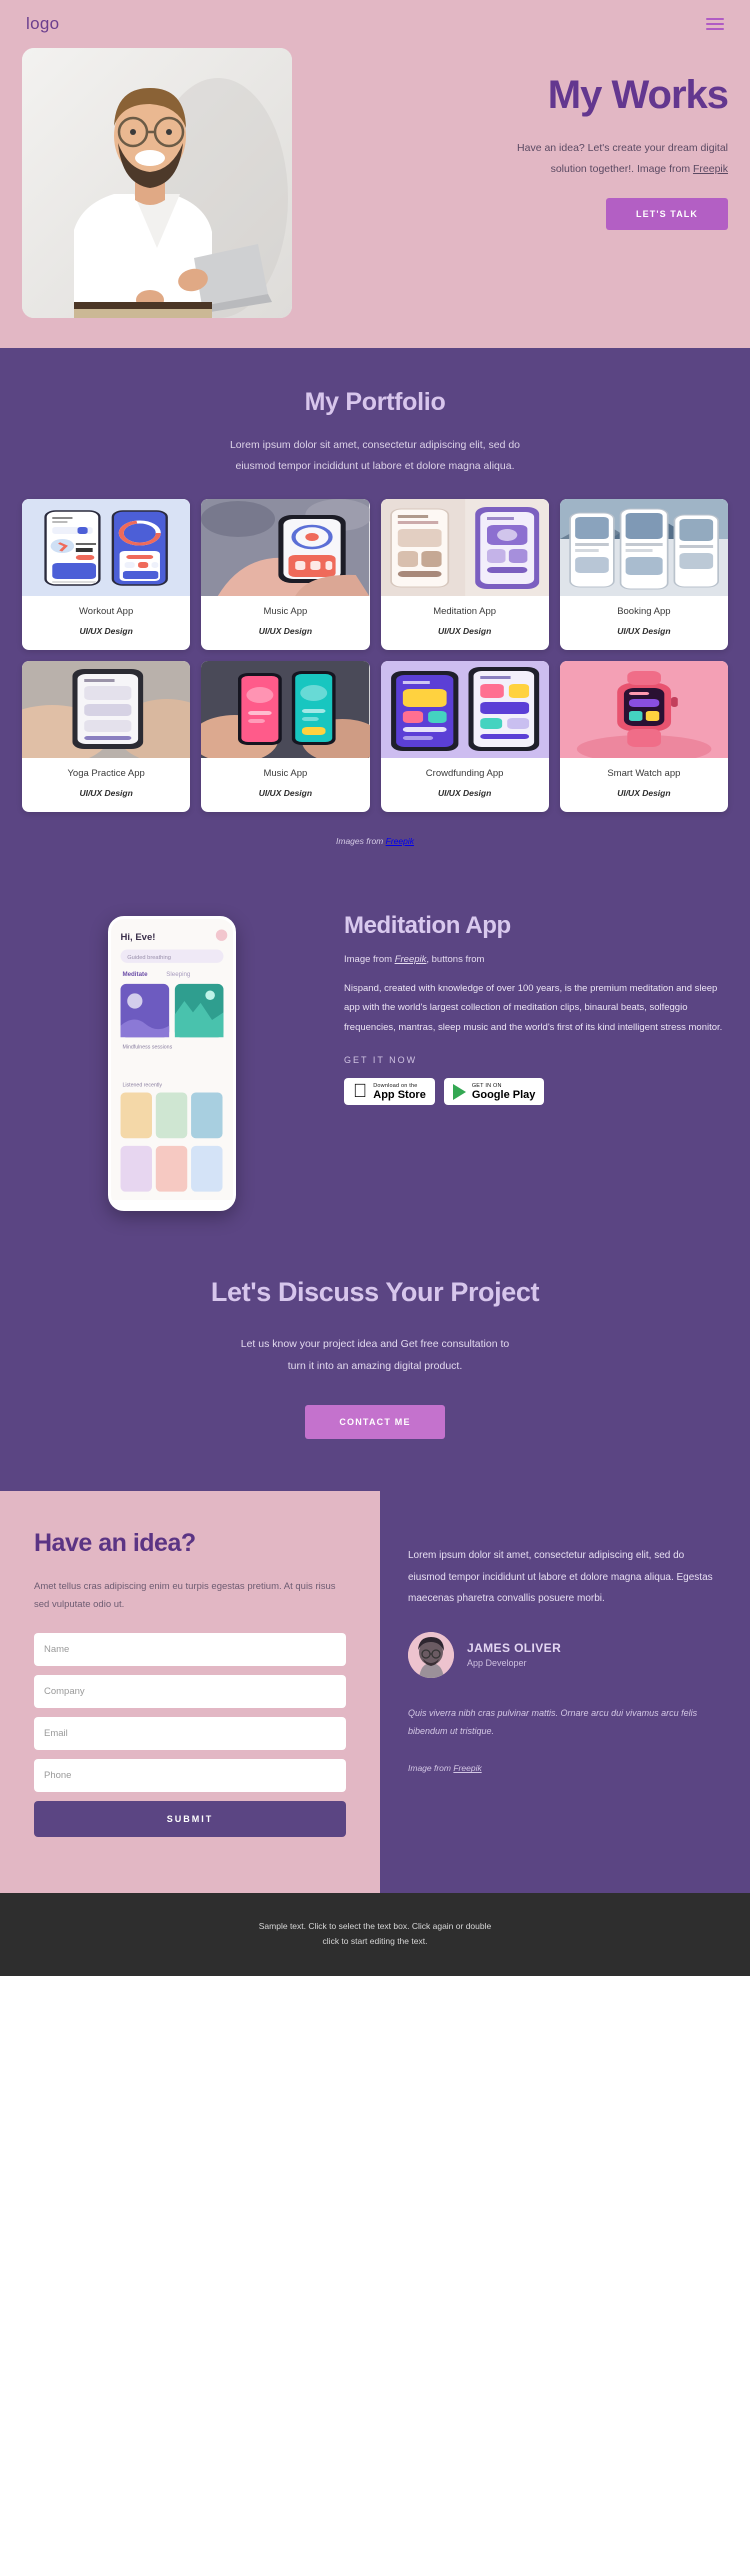 Image resolution: width=750 pixels, height=2571 pixels. Describe the element at coordinates (190, 1776) in the screenshot. I see `phone-input` at that location.